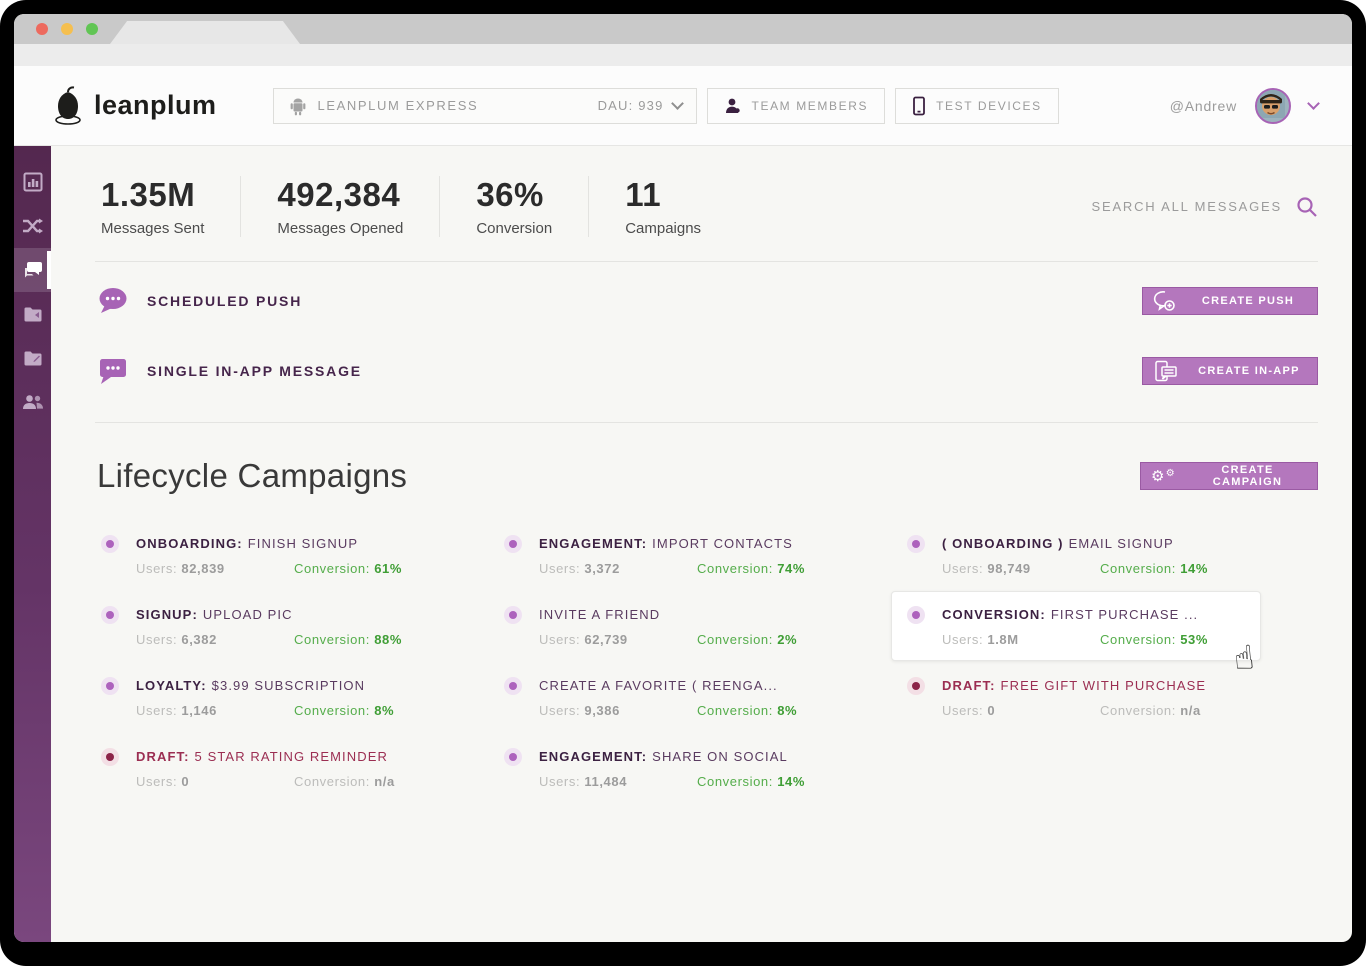  I want to click on chat-bubble-square-icon, so click(113, 371).